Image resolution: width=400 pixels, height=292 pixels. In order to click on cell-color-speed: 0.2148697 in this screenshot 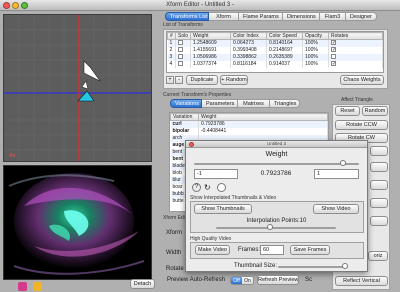, I will do `click(285, 50)`.